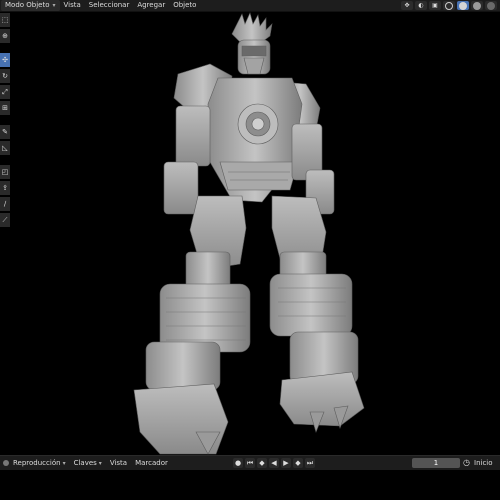 Image resolution: width=500 pixels, height=500 pixels. I want to click on header-right-tools: ✥ ◐ ▣, so click(450, 5).